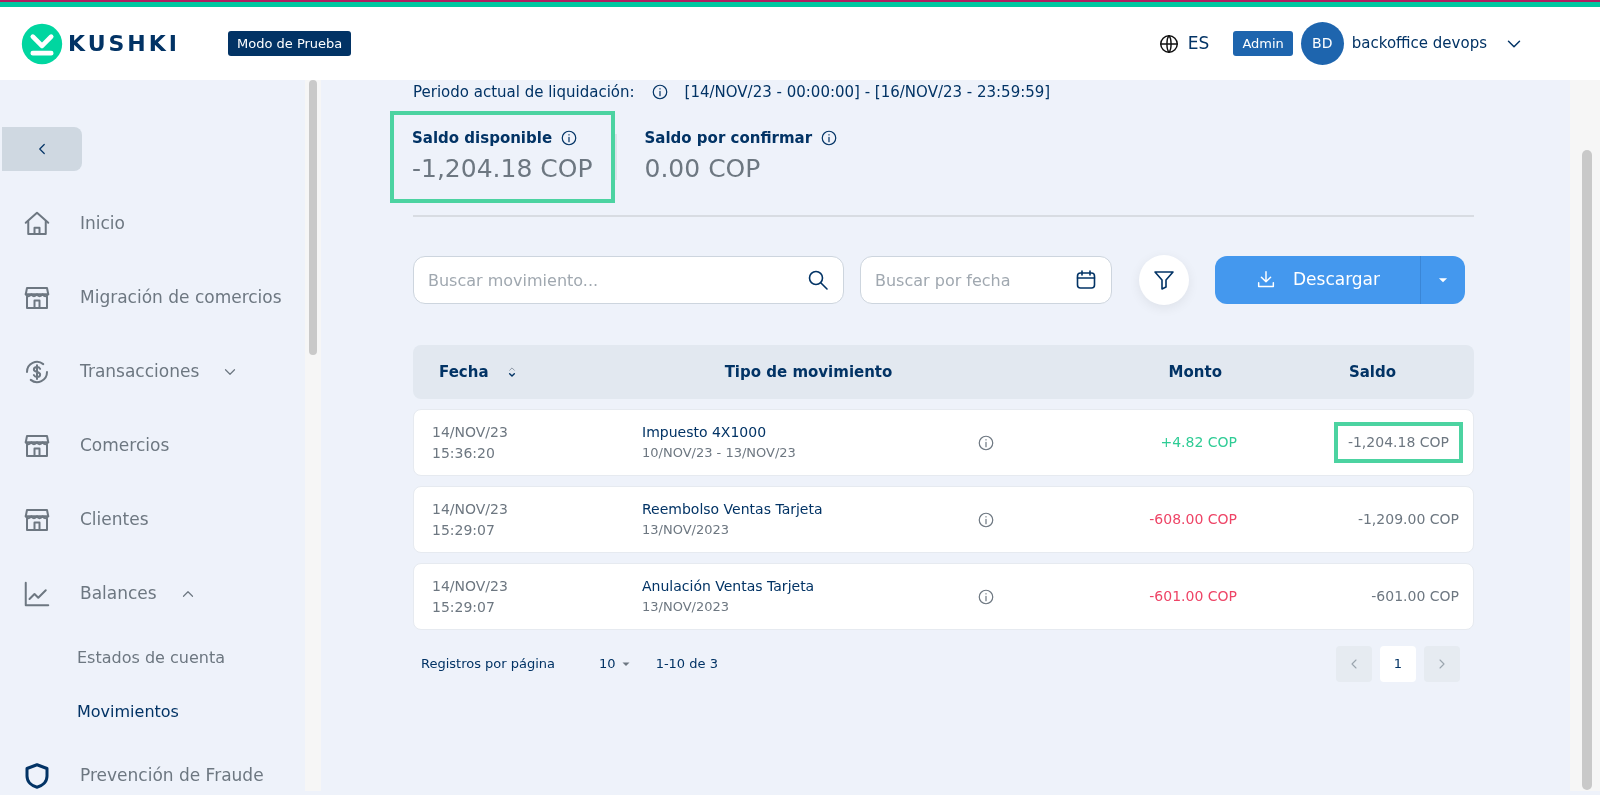 This screenshot has height=795, width=1600. I want to click on balance-label: Saldo disponible, so click(482, 138).